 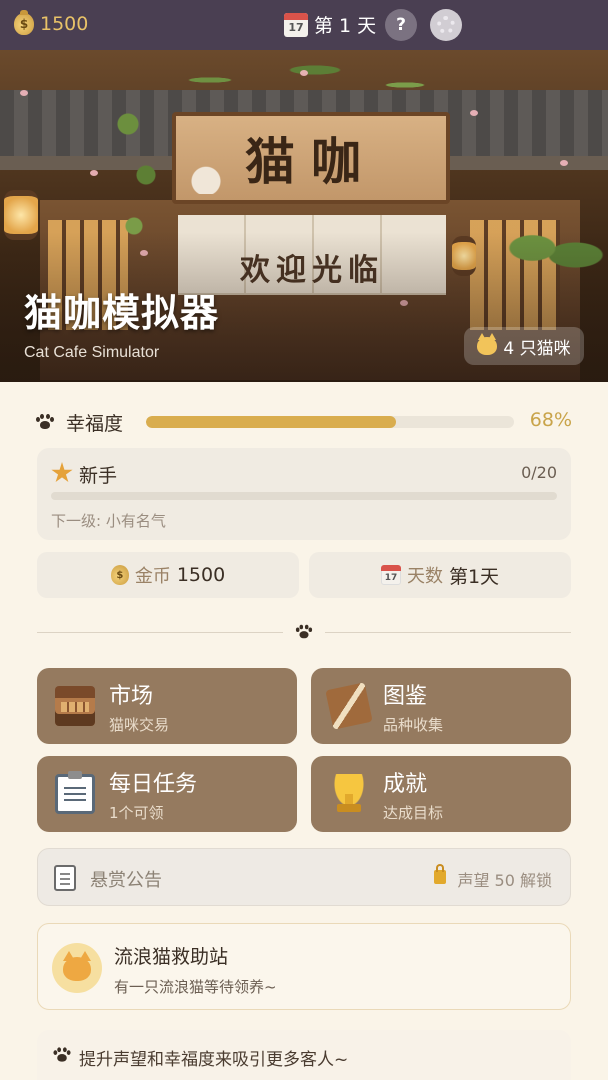 What do you see at coordinates (95, 424) in the screenshot?
I see `happiness-label: 幸福度` at bounding box center [95, 424].